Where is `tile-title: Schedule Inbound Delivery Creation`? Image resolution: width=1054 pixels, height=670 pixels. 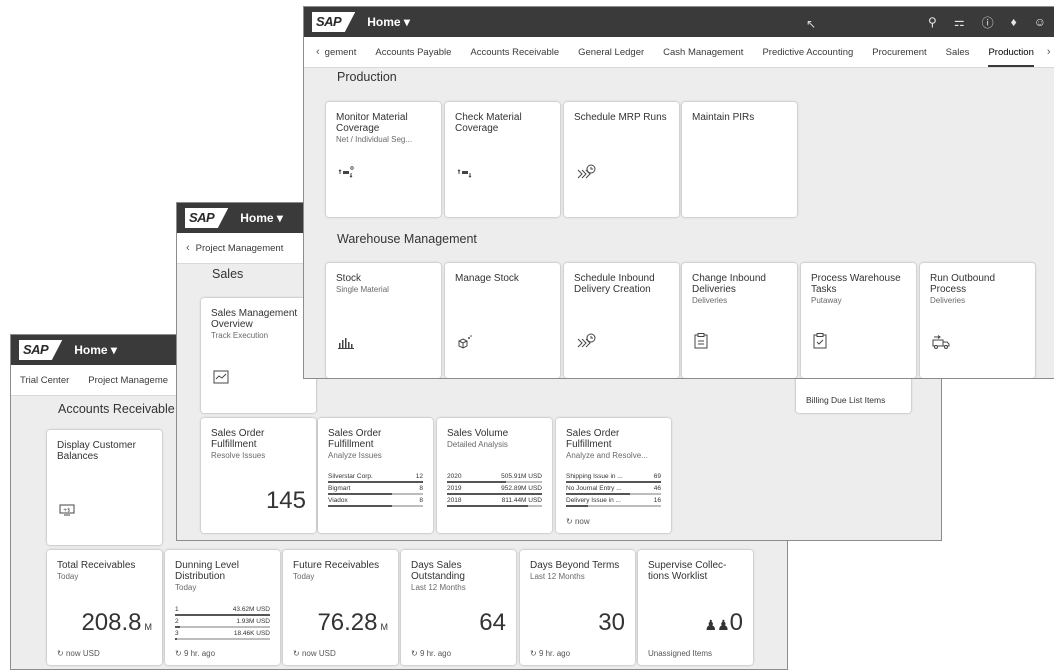
tile-title: Schedule Inbound Delivery Creation is located at coordinates (614, 284).